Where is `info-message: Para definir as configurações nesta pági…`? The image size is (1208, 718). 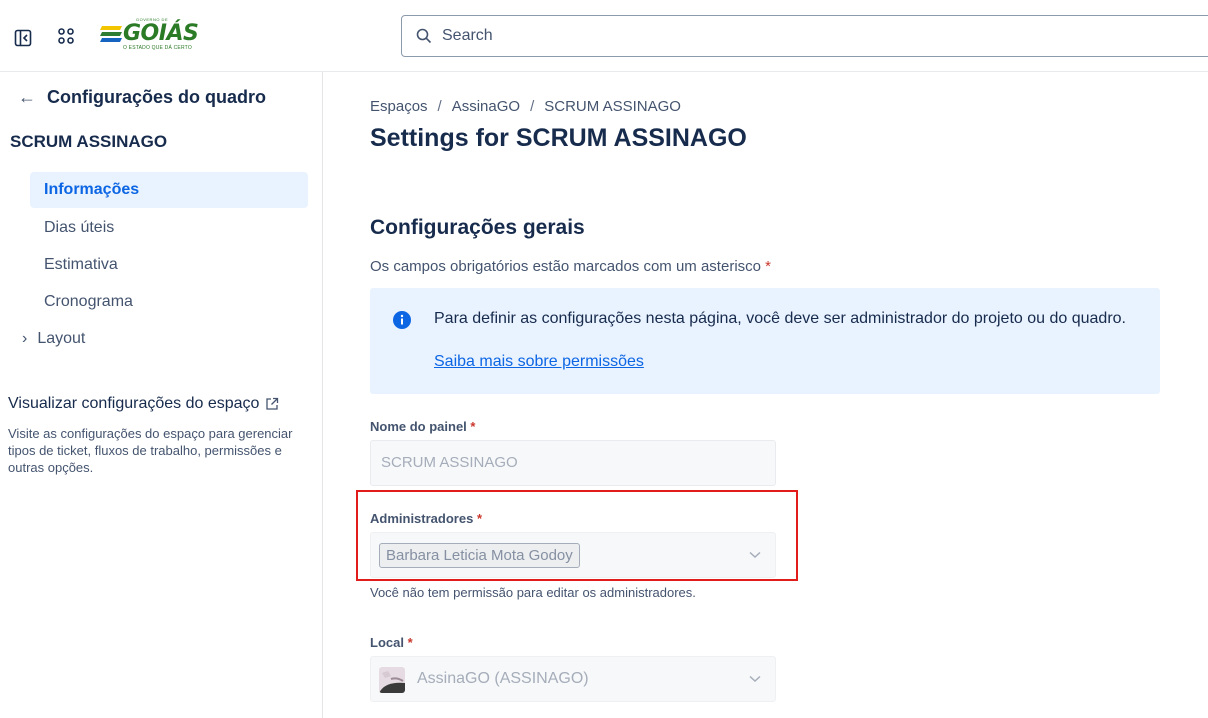 info-message: Para definir as configurações nesta pági… is located at coordinates (780, 318).